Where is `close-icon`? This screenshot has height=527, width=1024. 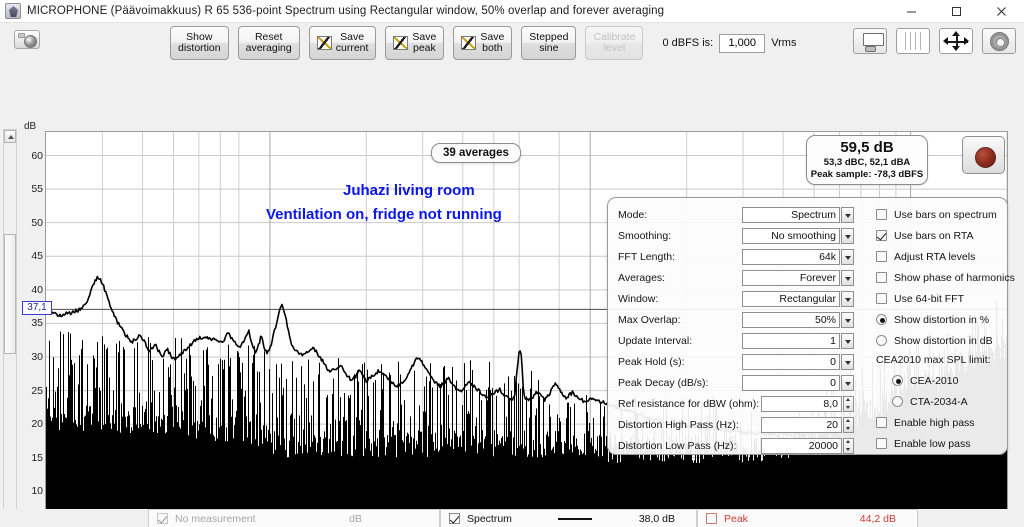 close-icon is located at coordinates (1001, 11).